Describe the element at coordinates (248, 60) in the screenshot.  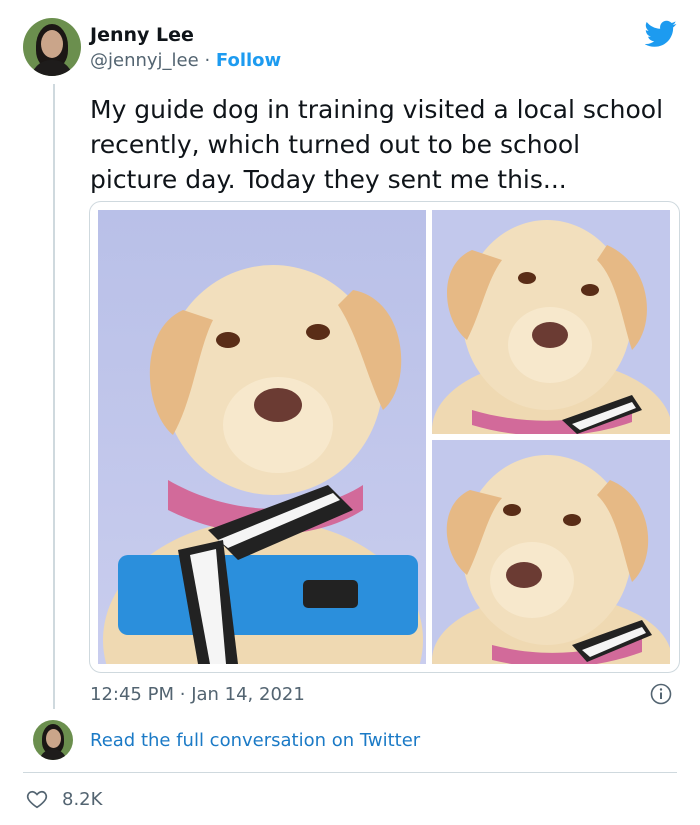
I see `follow-button: Follow` at that location.